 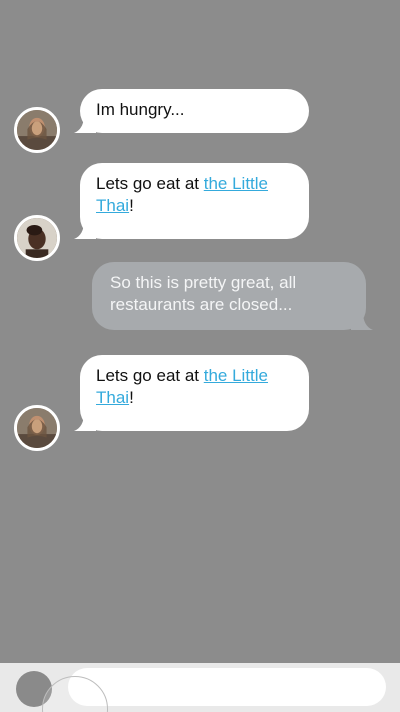 I want to click on message-input, so click(x=227, y=687).